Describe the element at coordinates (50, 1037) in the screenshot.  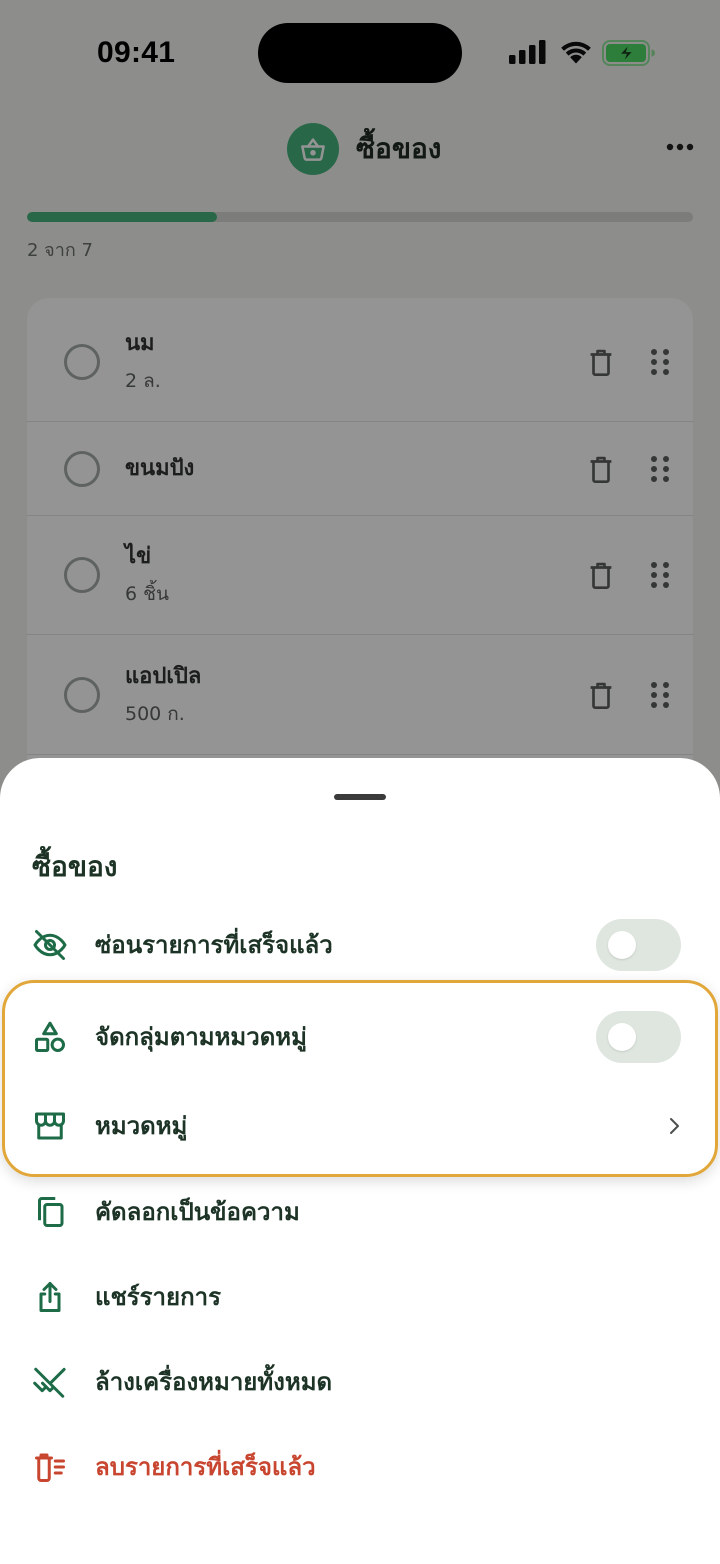
I see `shapes-icon` at that location.